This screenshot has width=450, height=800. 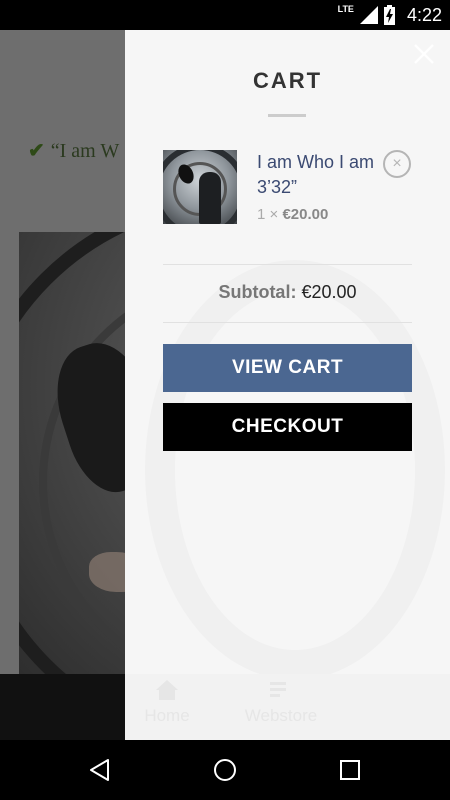 I want to click on cart-item-quantity: 1 × €20.00, so click(x=292, y=214).